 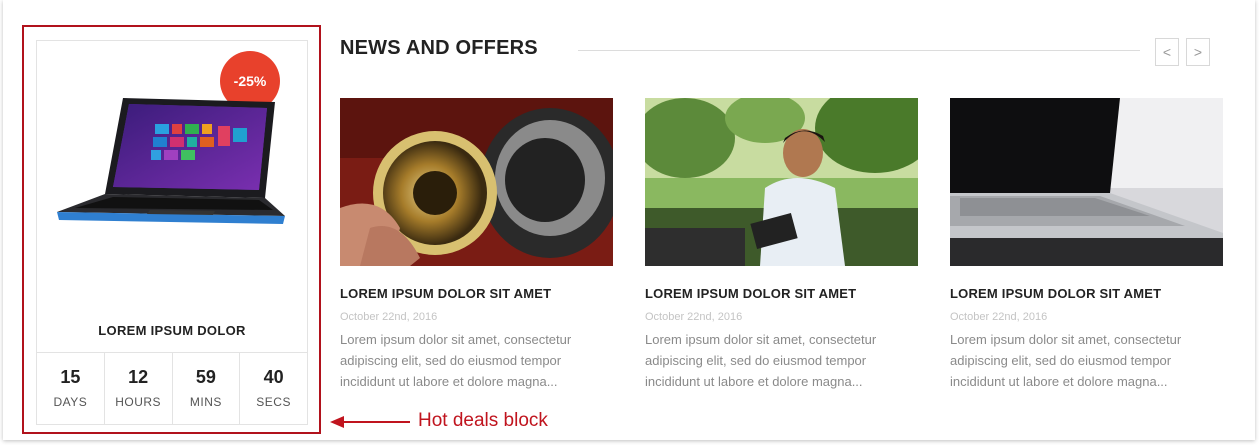 I want to click on chevron-left-icon: <, so click(x=1167, y=52).